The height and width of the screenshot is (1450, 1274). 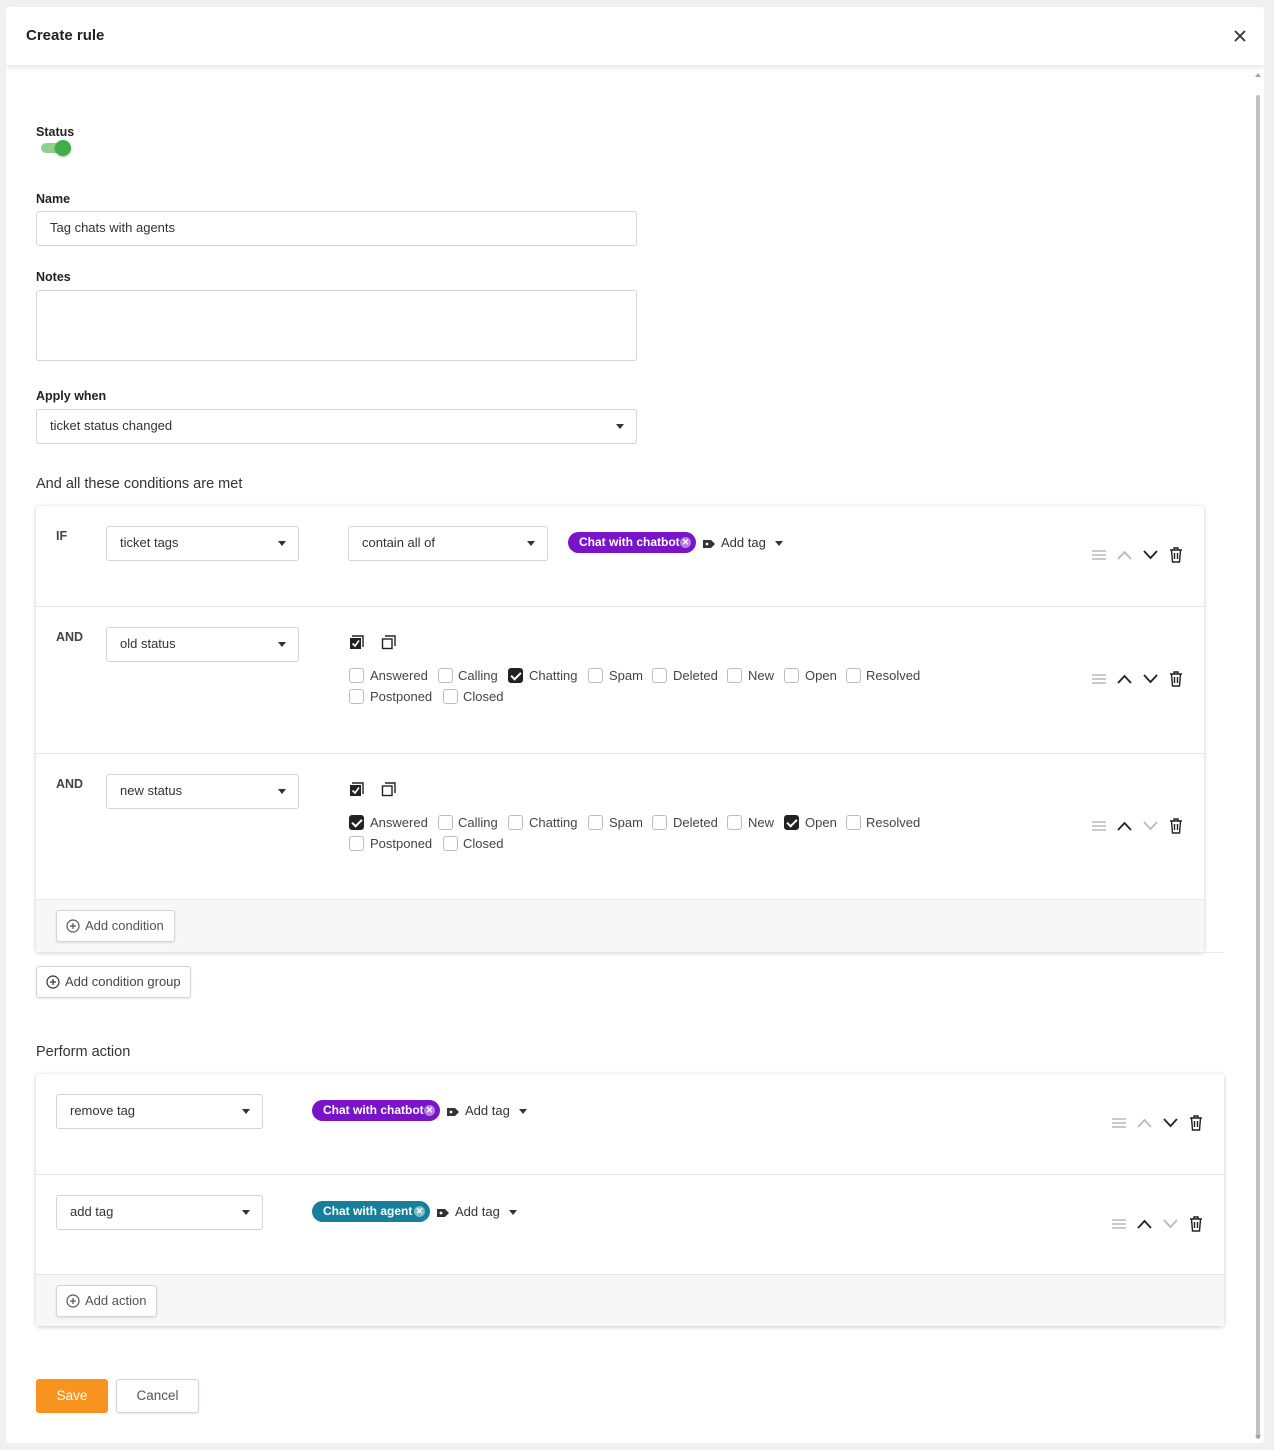 I want to click on condition-keyword: IF, so click(x=62, y=536).